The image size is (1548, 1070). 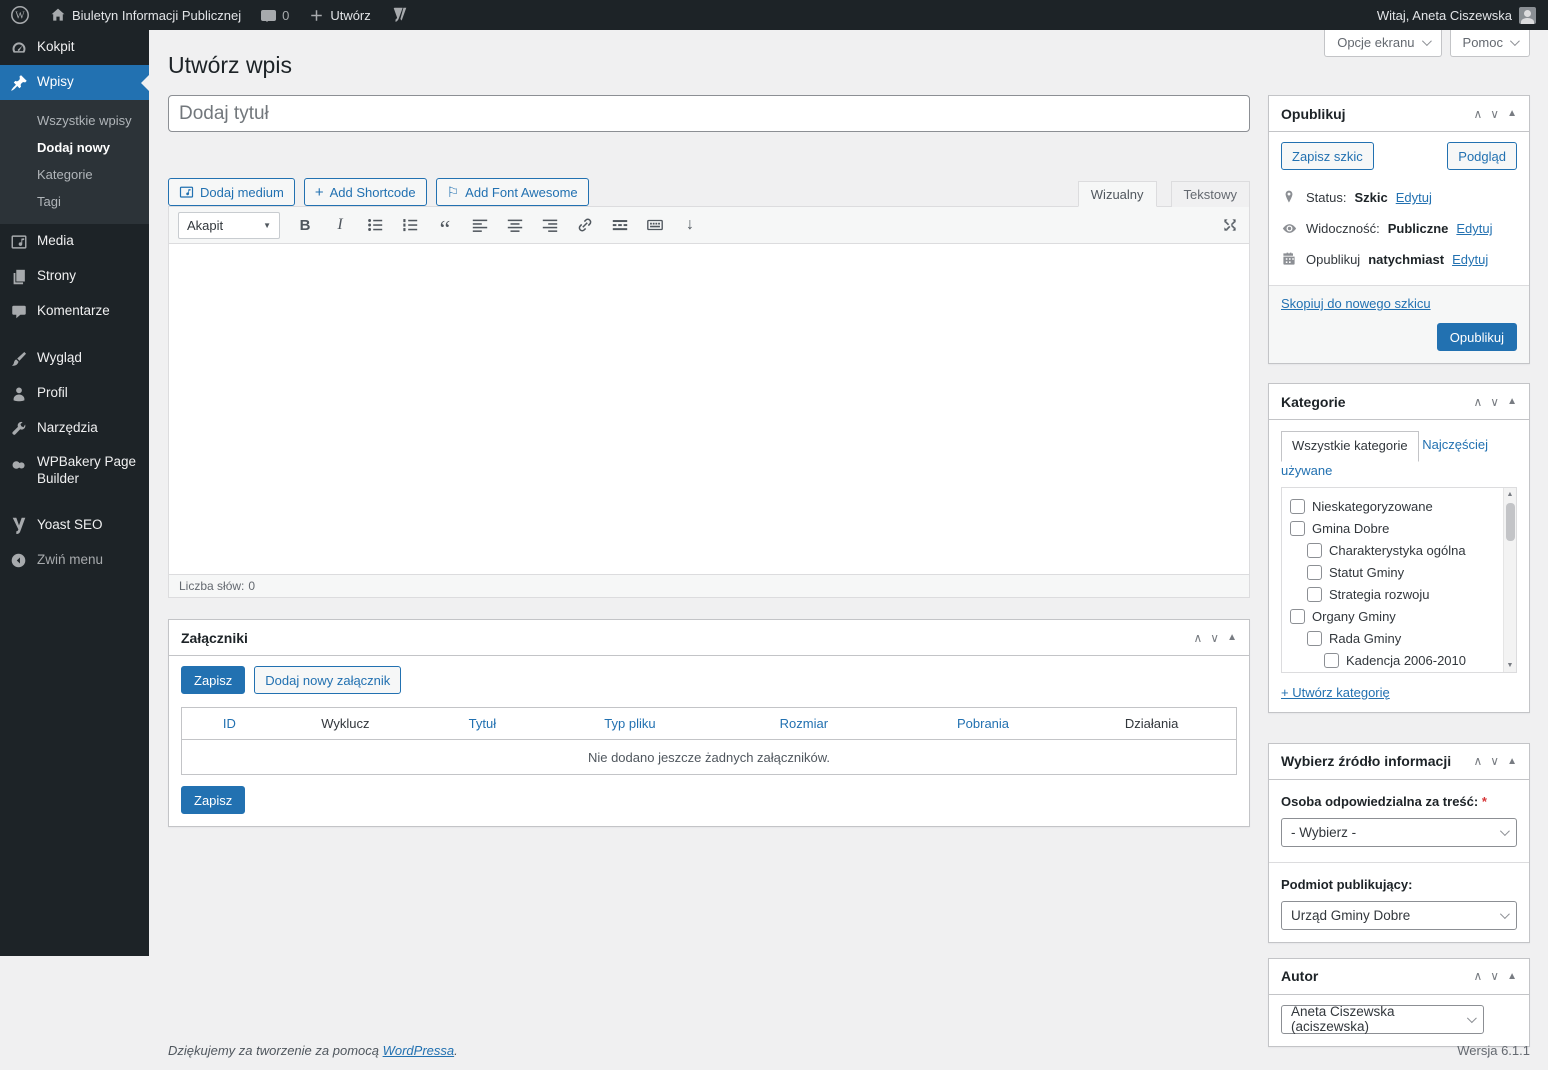 What do you see at coordinates (74, 471) in the screenshot?
I see `sidebar-item-wpbakery: WPBakery Page Builder` at bounding box center [74, 471].